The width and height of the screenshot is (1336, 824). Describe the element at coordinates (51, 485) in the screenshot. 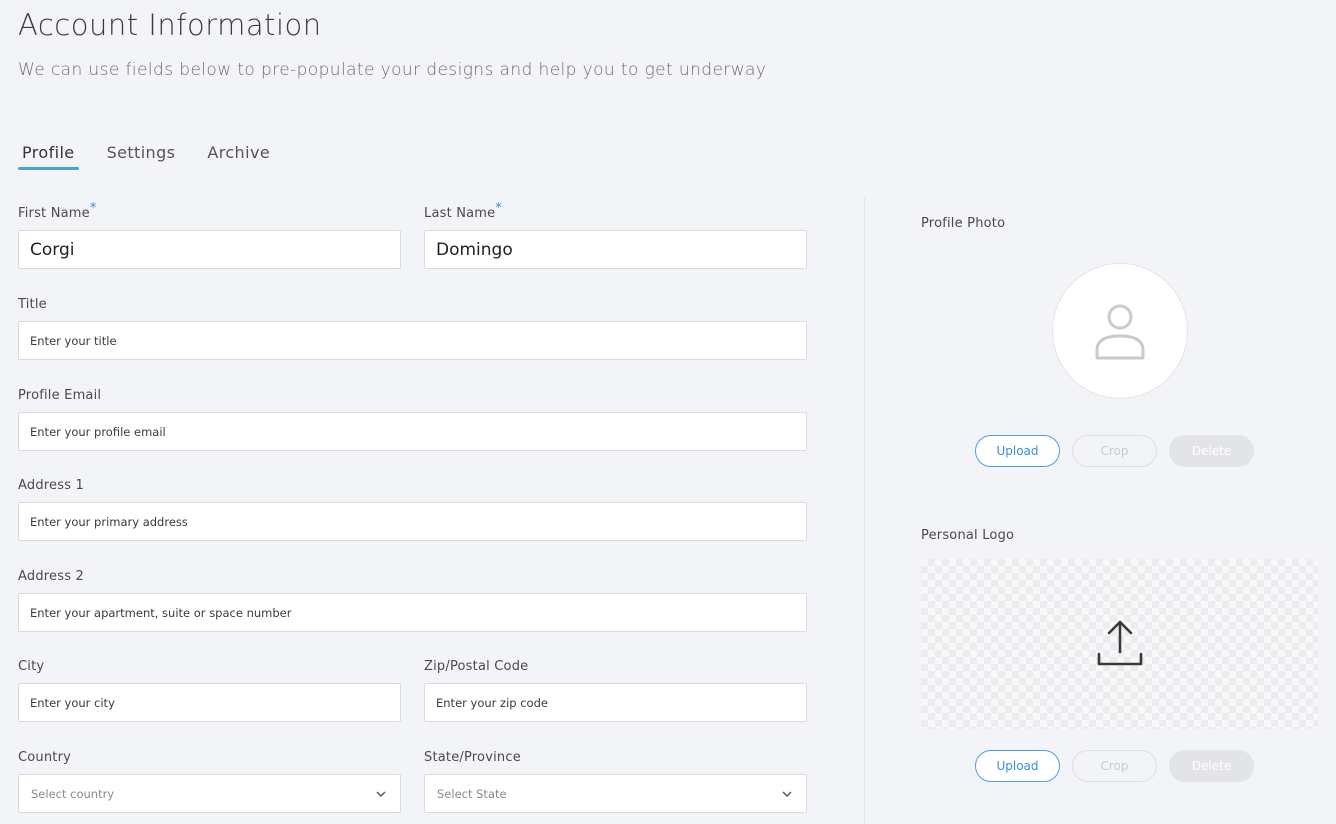

I see `address1-label: Address 1` at that location.